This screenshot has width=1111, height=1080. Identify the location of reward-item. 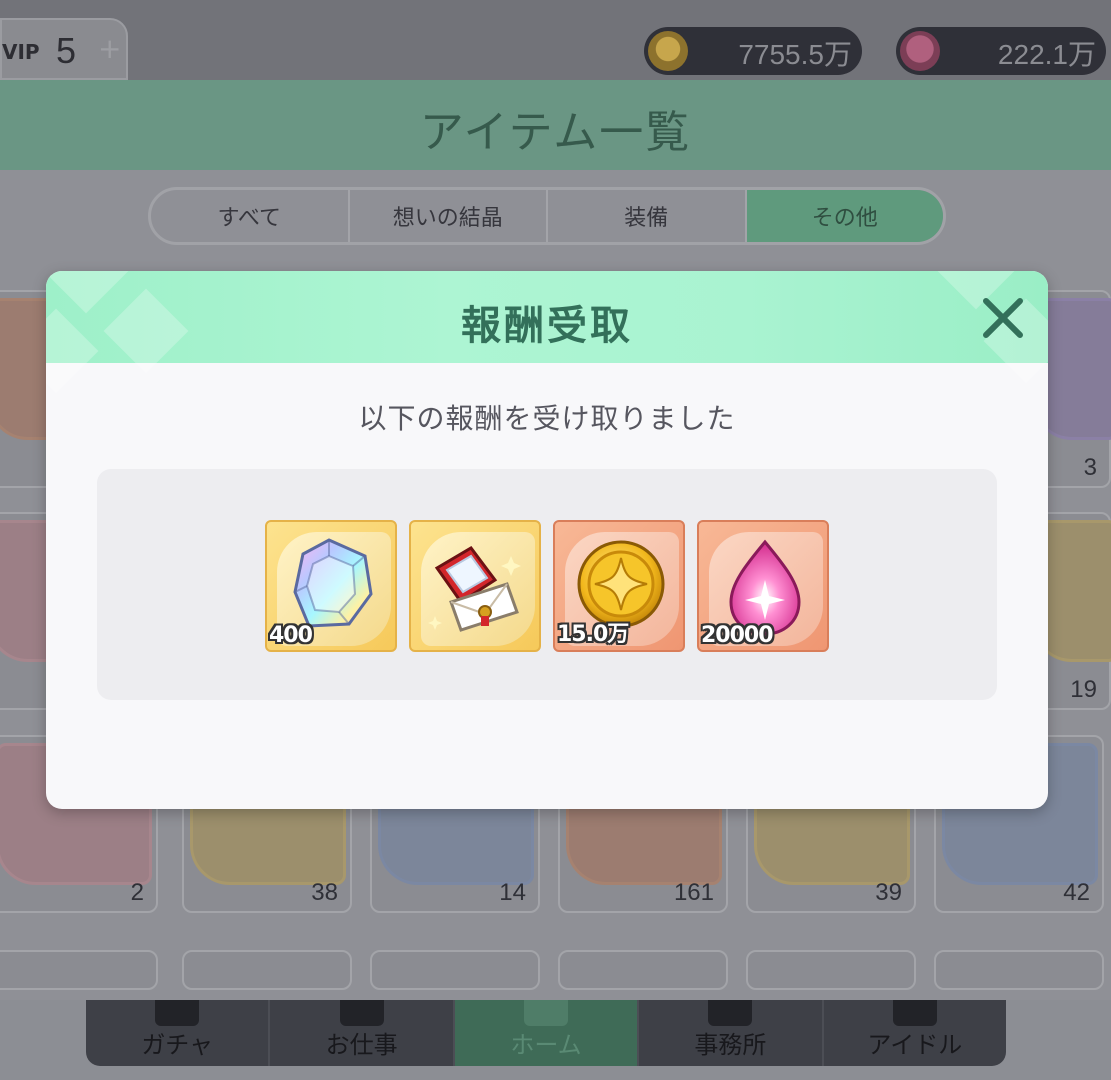
(475, 586).